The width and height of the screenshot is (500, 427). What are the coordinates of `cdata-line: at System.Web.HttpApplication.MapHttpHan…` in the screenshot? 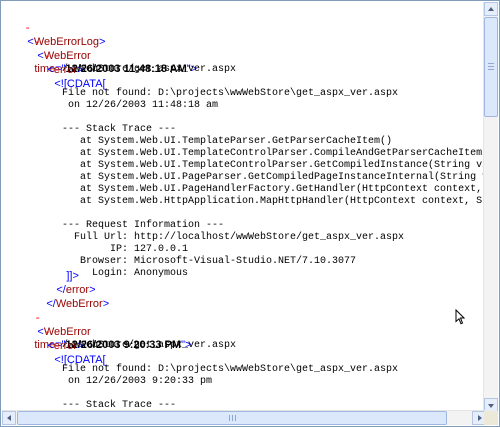 It's located at (274, 201).